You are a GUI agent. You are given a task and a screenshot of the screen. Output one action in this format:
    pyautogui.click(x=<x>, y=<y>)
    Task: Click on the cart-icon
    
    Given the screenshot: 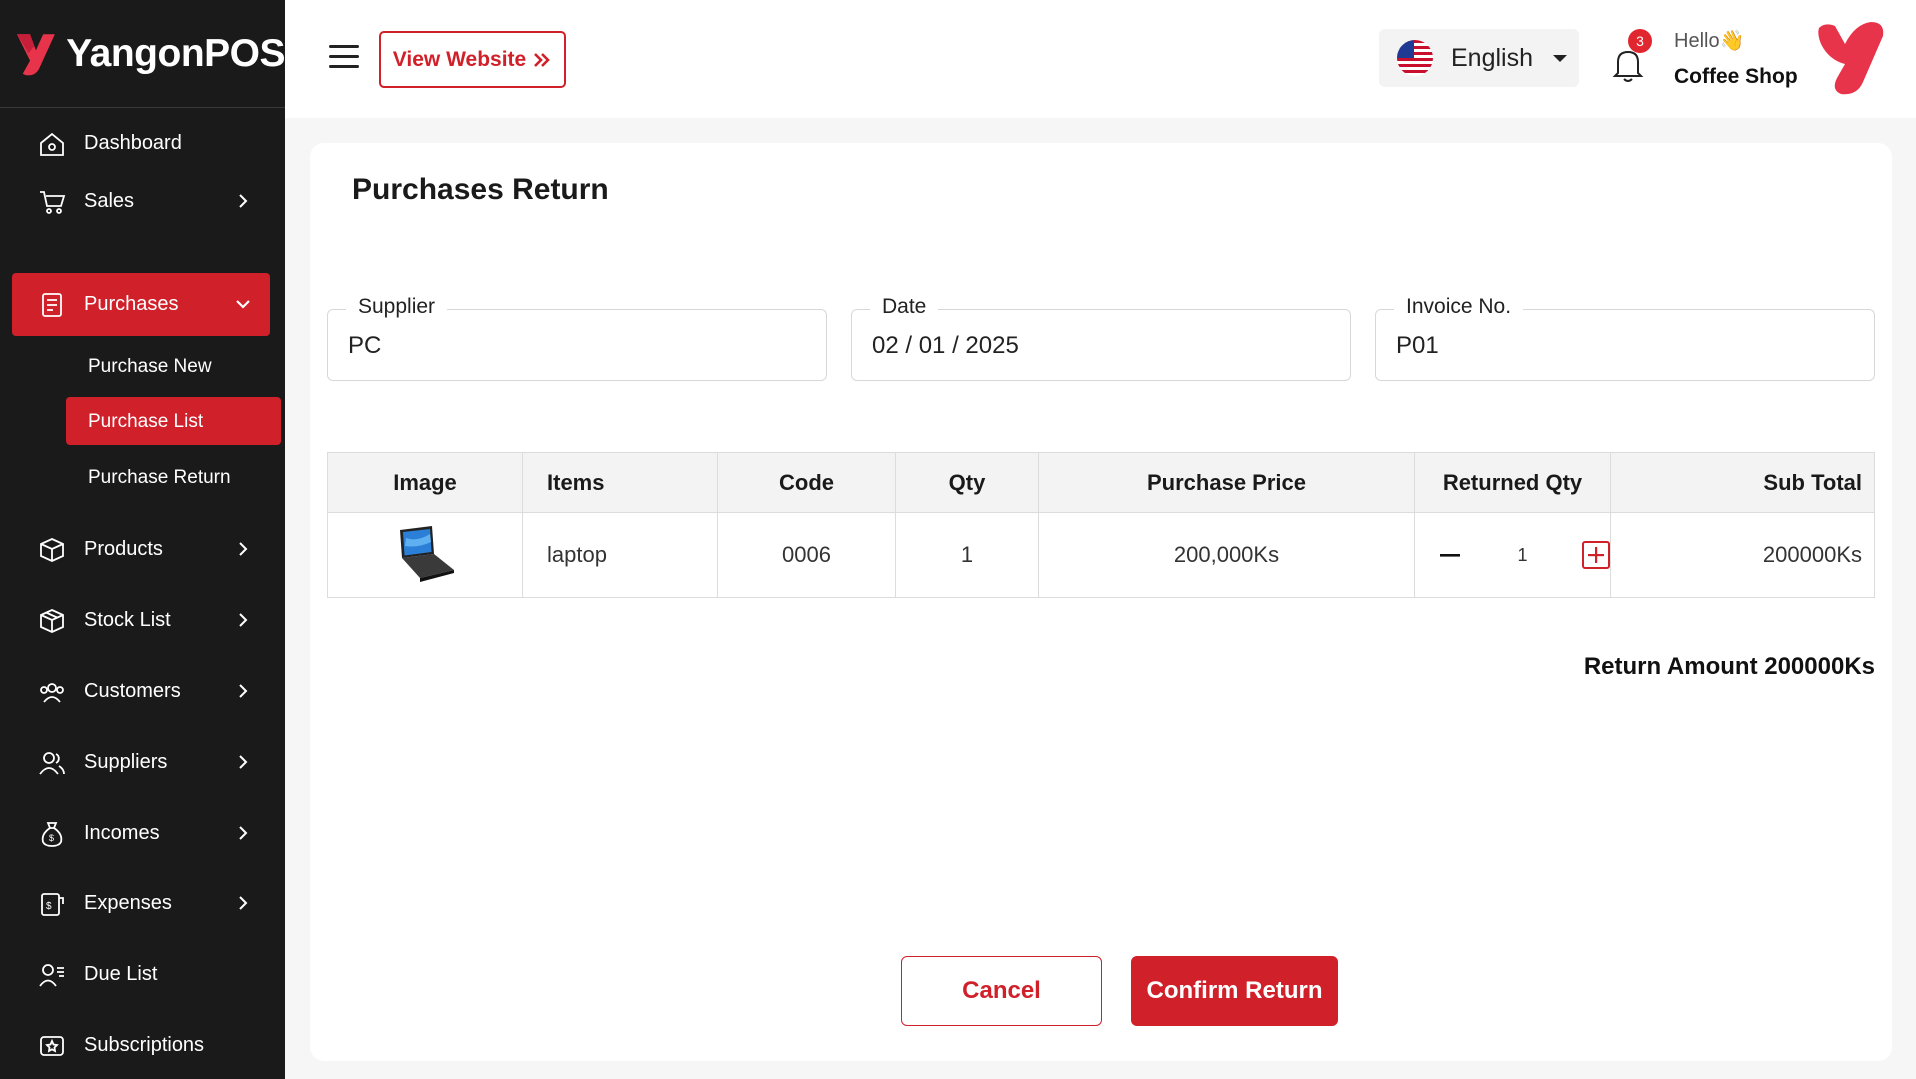 What is the action you would take?
    pyautogui.click(x=53, y=202)
    